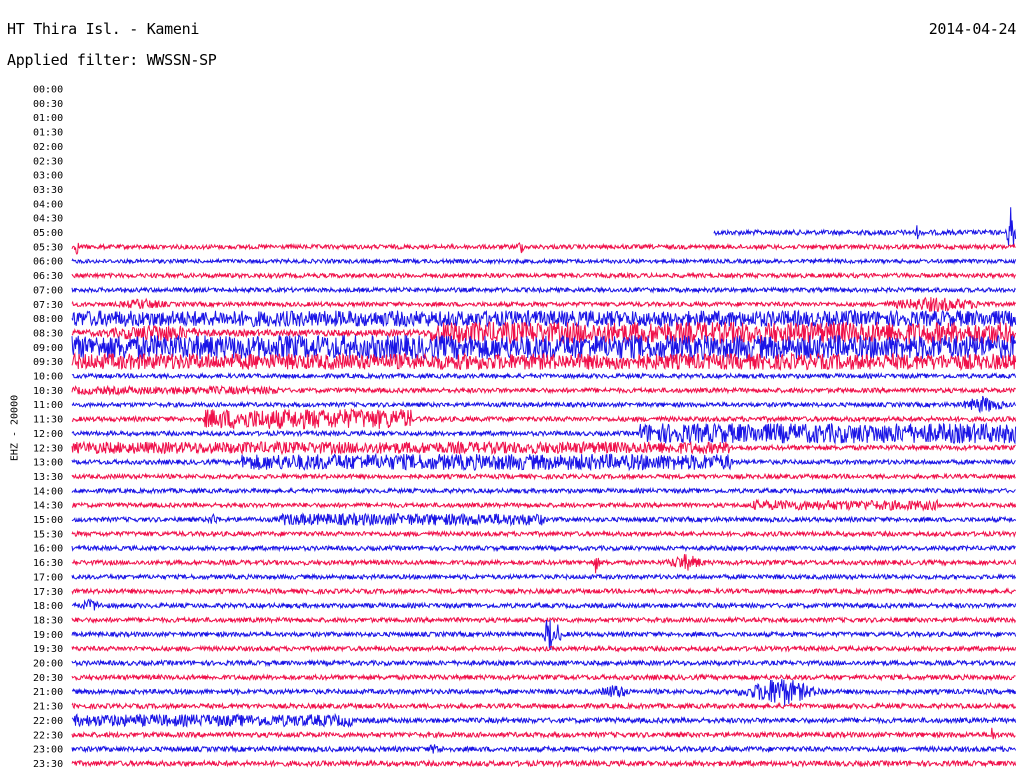  I want to click on row-tick-label: 02:30, so click(48, 161).